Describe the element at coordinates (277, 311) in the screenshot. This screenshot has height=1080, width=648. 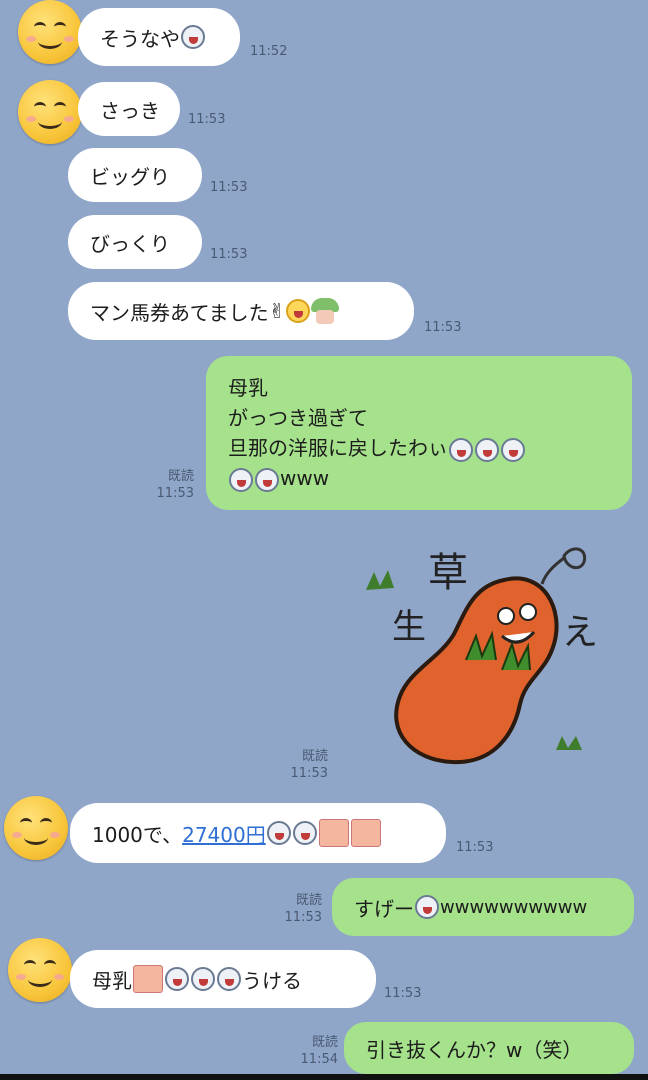
I see `victory-hand-icon: ✌` at that location.